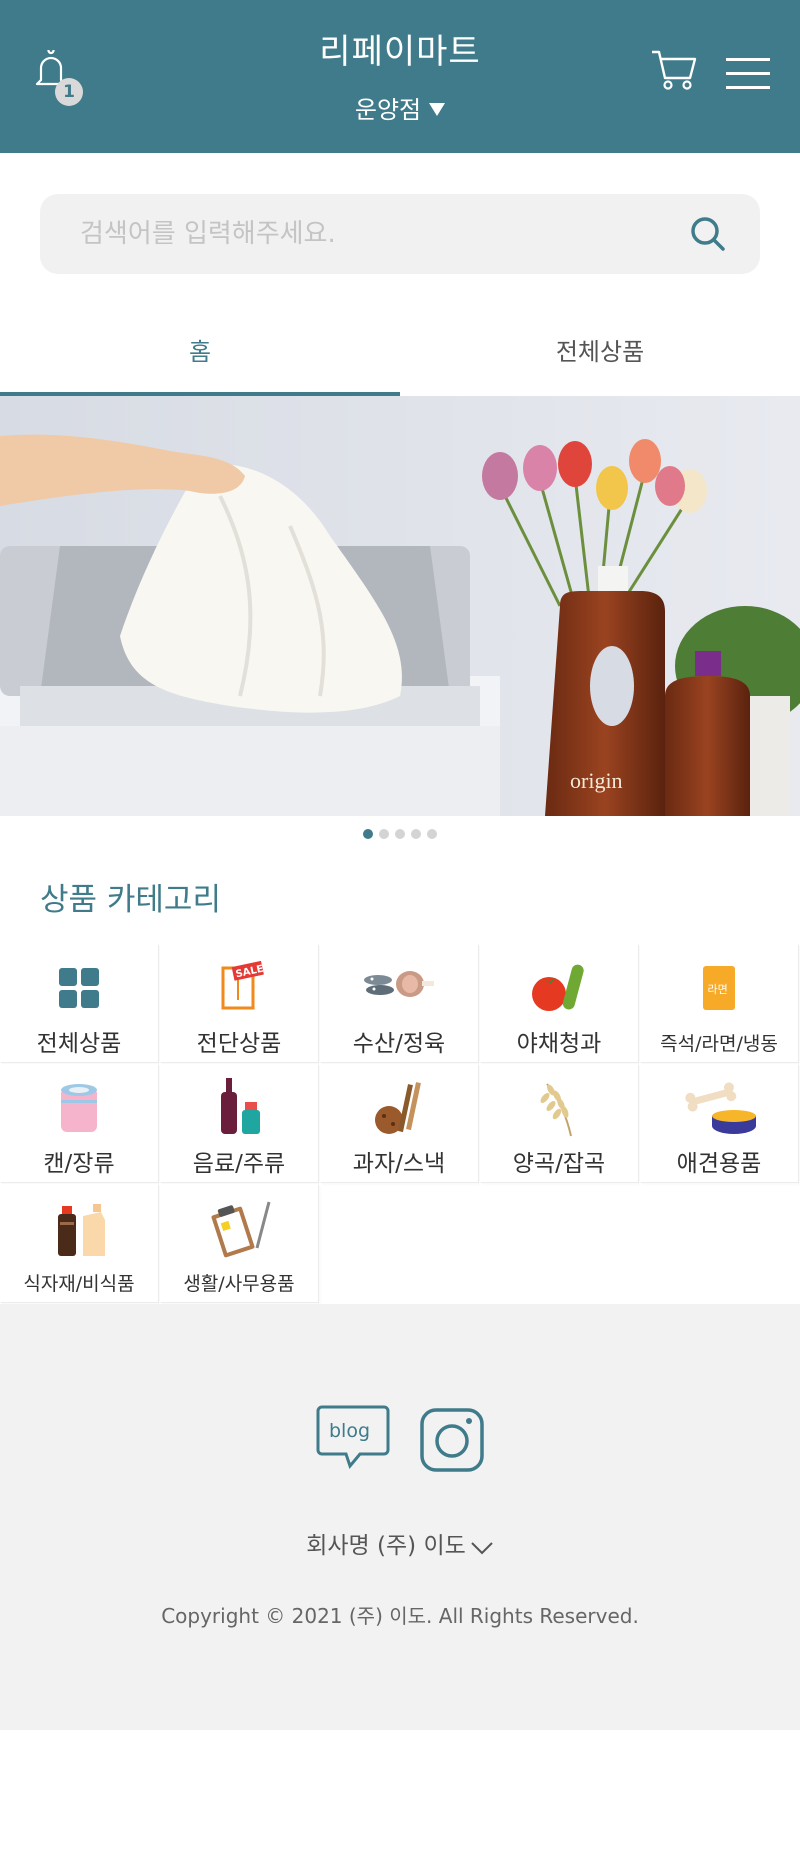  Describe the element at coordinates (399, 1003) in the screenshot. I see `category-seafood-meat: 수산/정육` at that location.